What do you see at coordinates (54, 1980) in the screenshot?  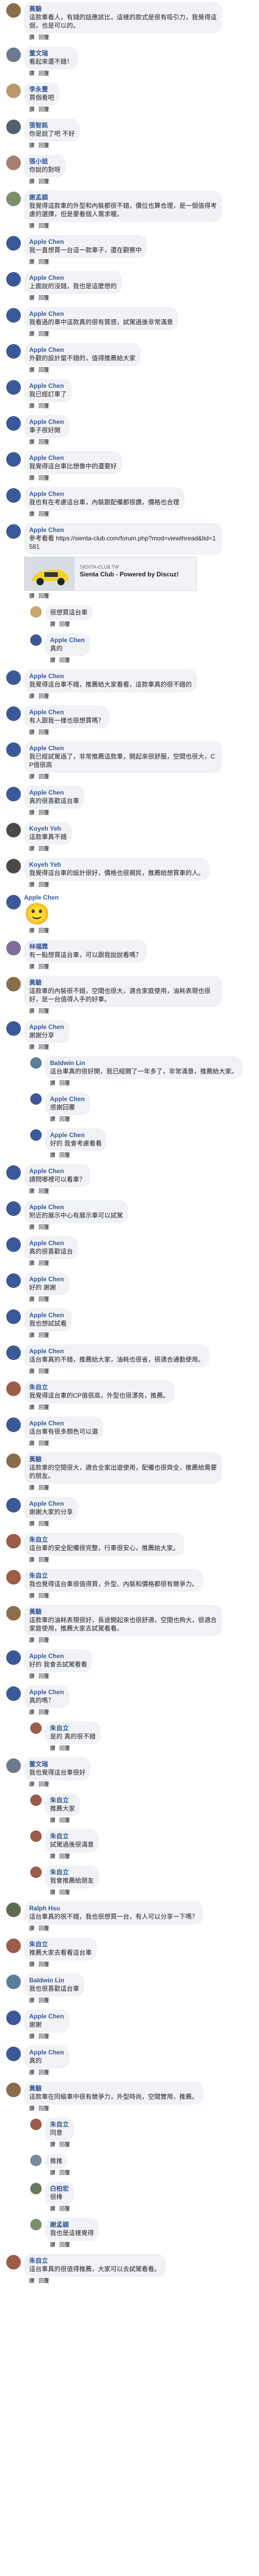 I see `comment-author: Baldwin Lin` at bounding box center [54, 1980].